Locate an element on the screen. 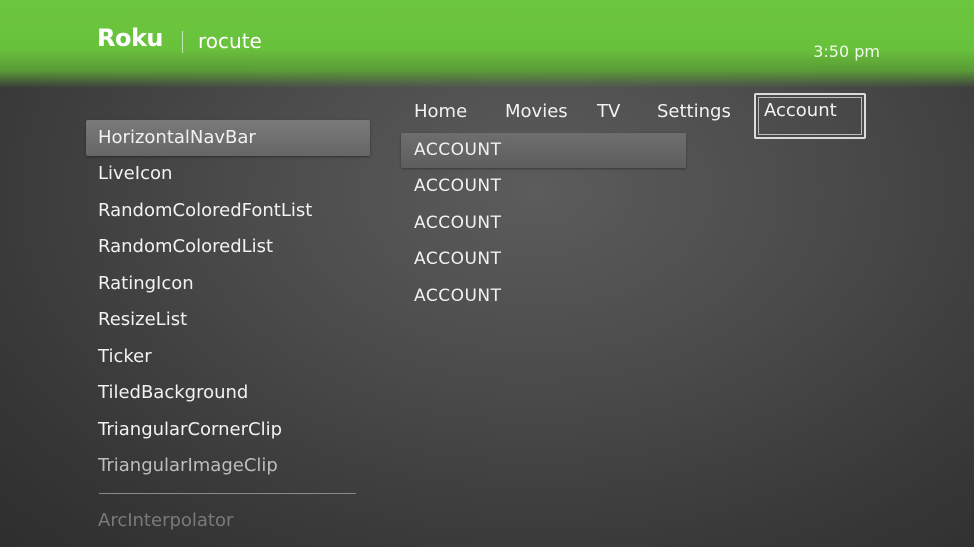 The width and height of the screenshot is (974, 547). list-item-liveicon: LiveIcon is located at coordinates (228, 174).